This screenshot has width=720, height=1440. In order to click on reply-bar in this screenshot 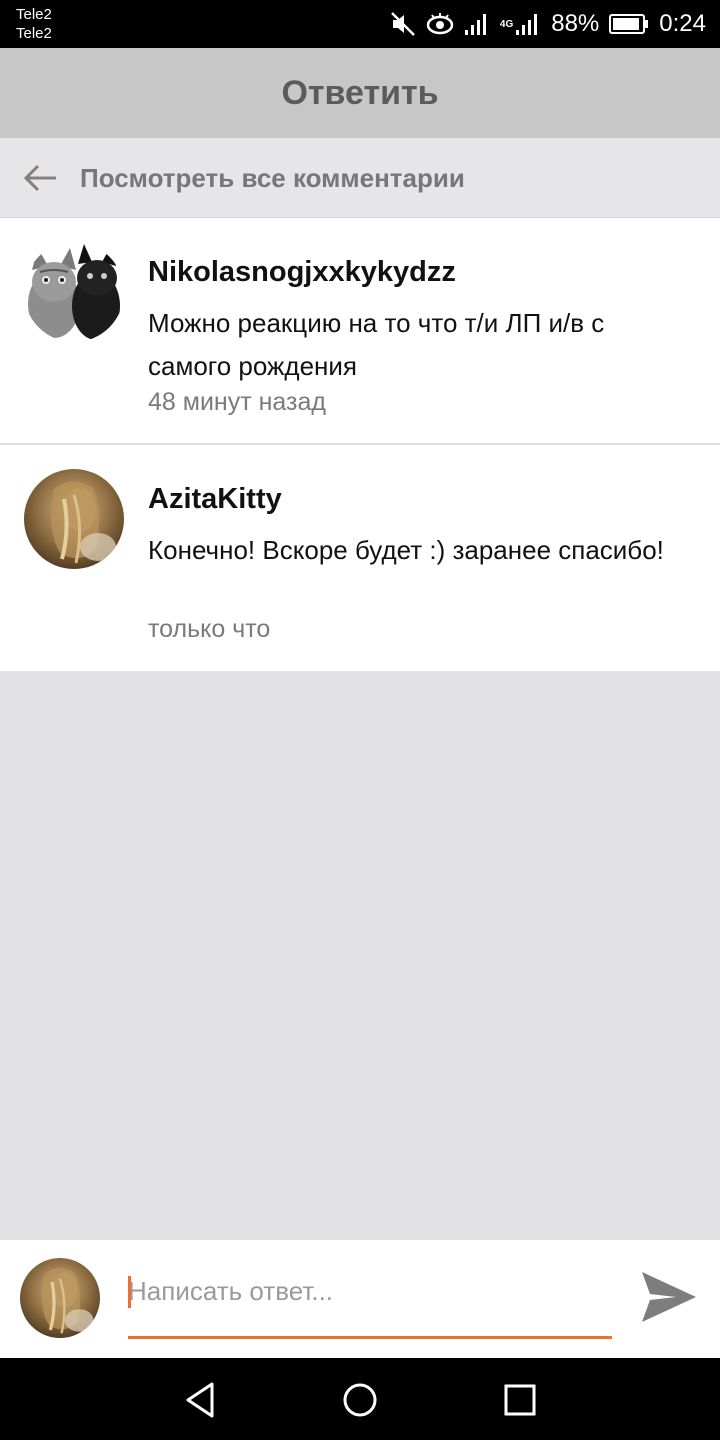, I will do `click(360, 1299)`.